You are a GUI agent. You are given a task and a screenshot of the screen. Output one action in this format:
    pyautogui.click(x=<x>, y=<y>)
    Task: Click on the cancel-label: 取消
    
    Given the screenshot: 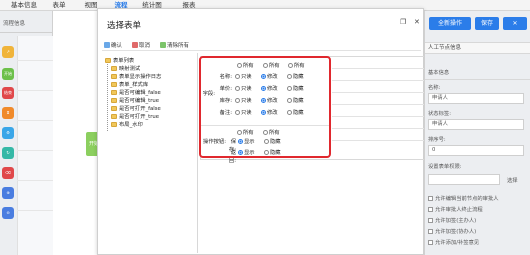 What is the action you would take?
    pyautogui.click(x=145, y=46)
    